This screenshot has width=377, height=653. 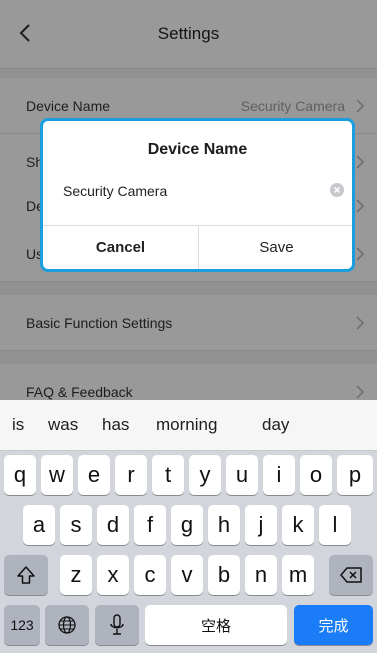 What do you see at coordinates (316, 475) in the screenshot?
I see `key-o: o` at bounding box center [316, 475].